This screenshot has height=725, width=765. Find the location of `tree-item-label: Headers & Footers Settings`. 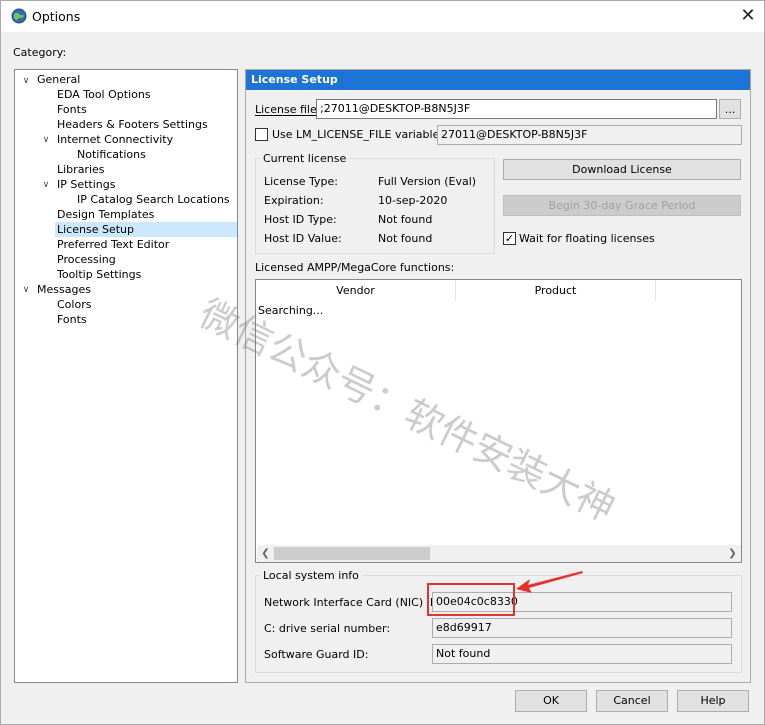

tree-item-label: Headers & Footers Settings is located at coordinates (132, 124).